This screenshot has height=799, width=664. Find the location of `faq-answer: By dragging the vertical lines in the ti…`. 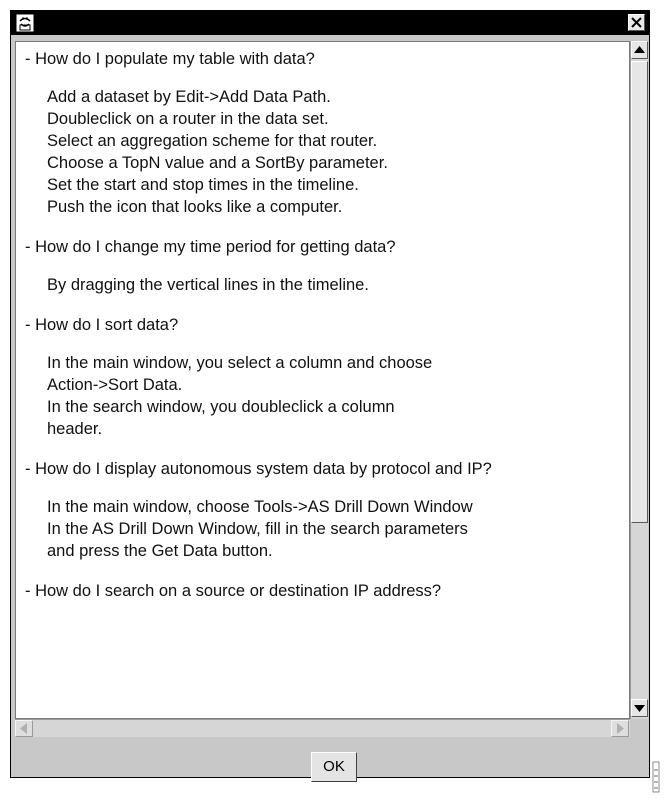

faq-answer: By dragging the vertical lines in the ti… is located at coordinates (327, 285).